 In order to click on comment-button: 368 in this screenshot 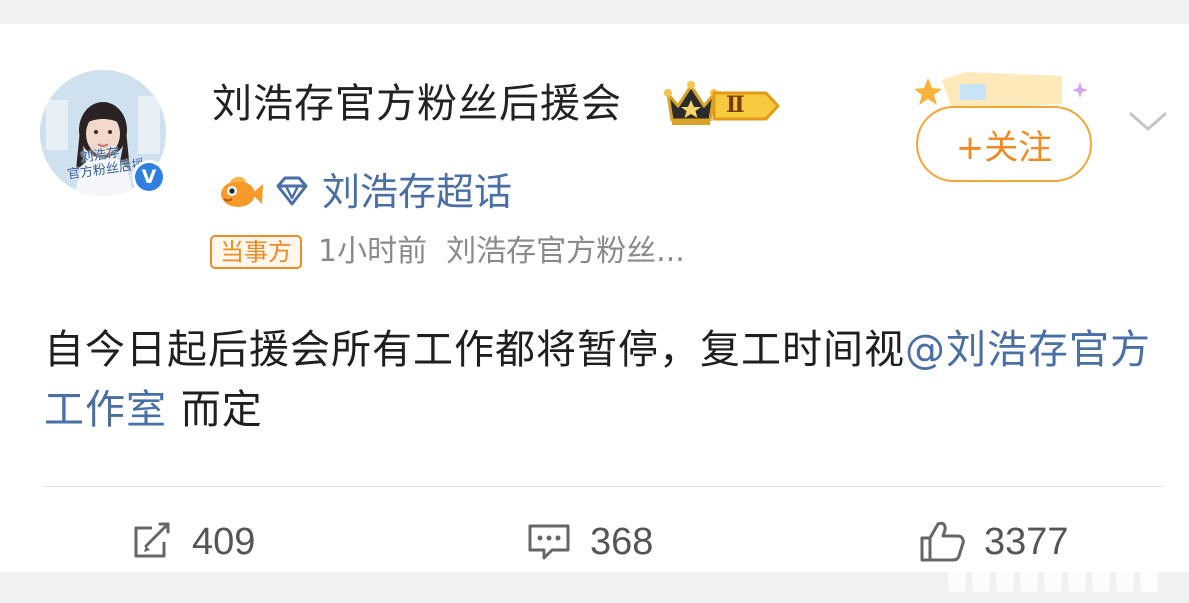, I will do `click(589, 542)`.